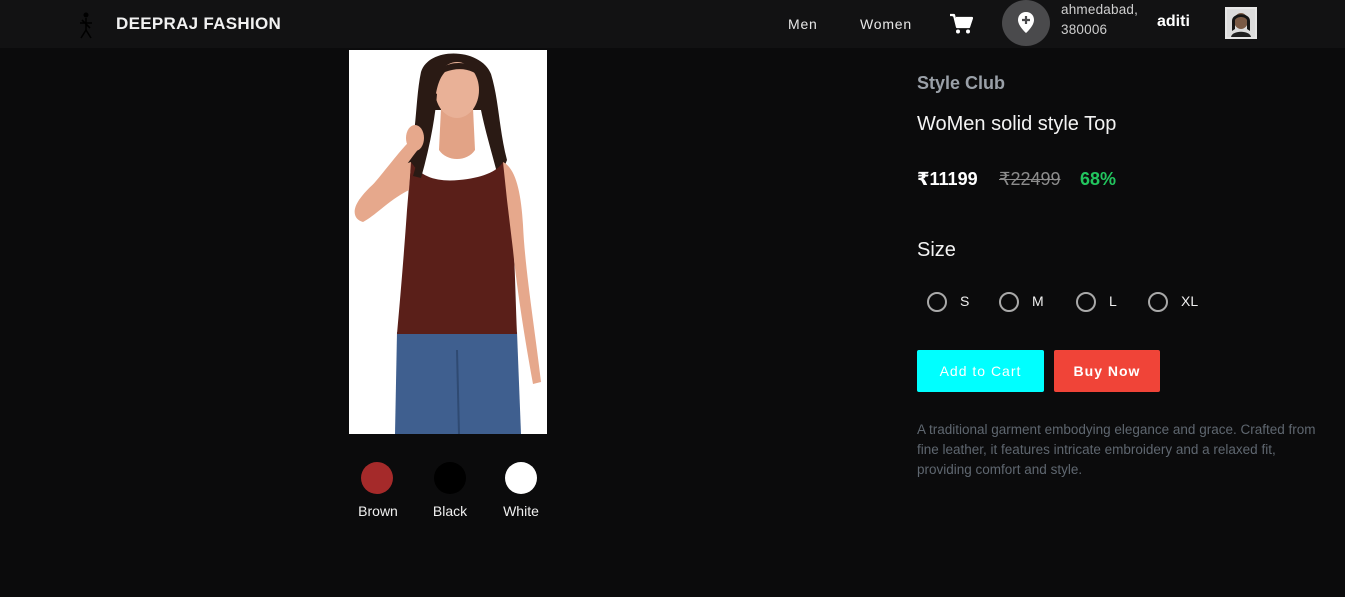 This screenshot has height=597, width=1345. Describe the element at coordinates (1084, 29) in the screenshot. I see `location-pincode: 380006` at that location.